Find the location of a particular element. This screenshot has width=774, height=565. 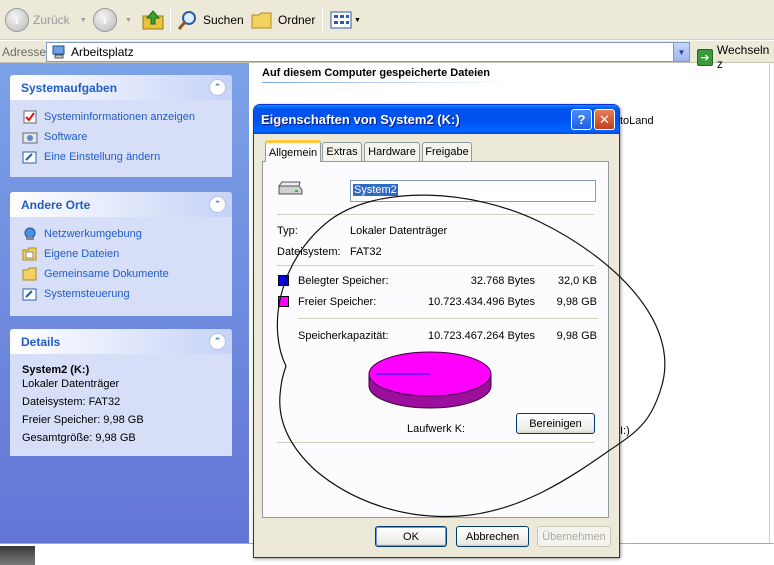

cleanup-button: Bereinigen is located at coordinates (555, 423).